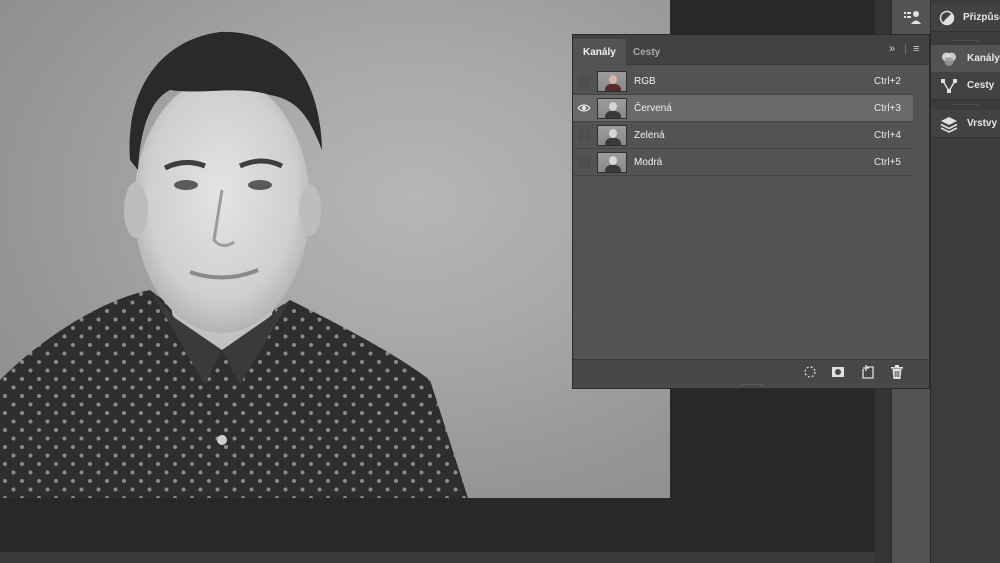 The image size is (1000, 563). What do you see at coordinates (599, 52) in the screenshot?
I see `tab-channels: Kanály` at bounding box center [599, 52].